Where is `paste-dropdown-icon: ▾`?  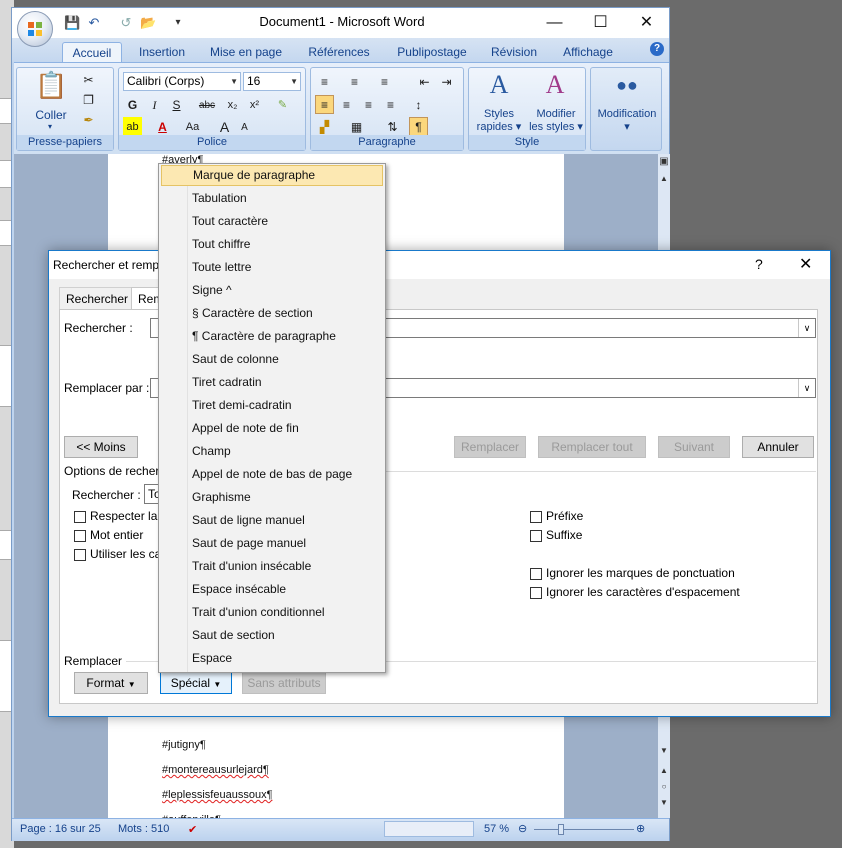
paste-dropdown-icon: ▾ is located at coordinates (50, 126).